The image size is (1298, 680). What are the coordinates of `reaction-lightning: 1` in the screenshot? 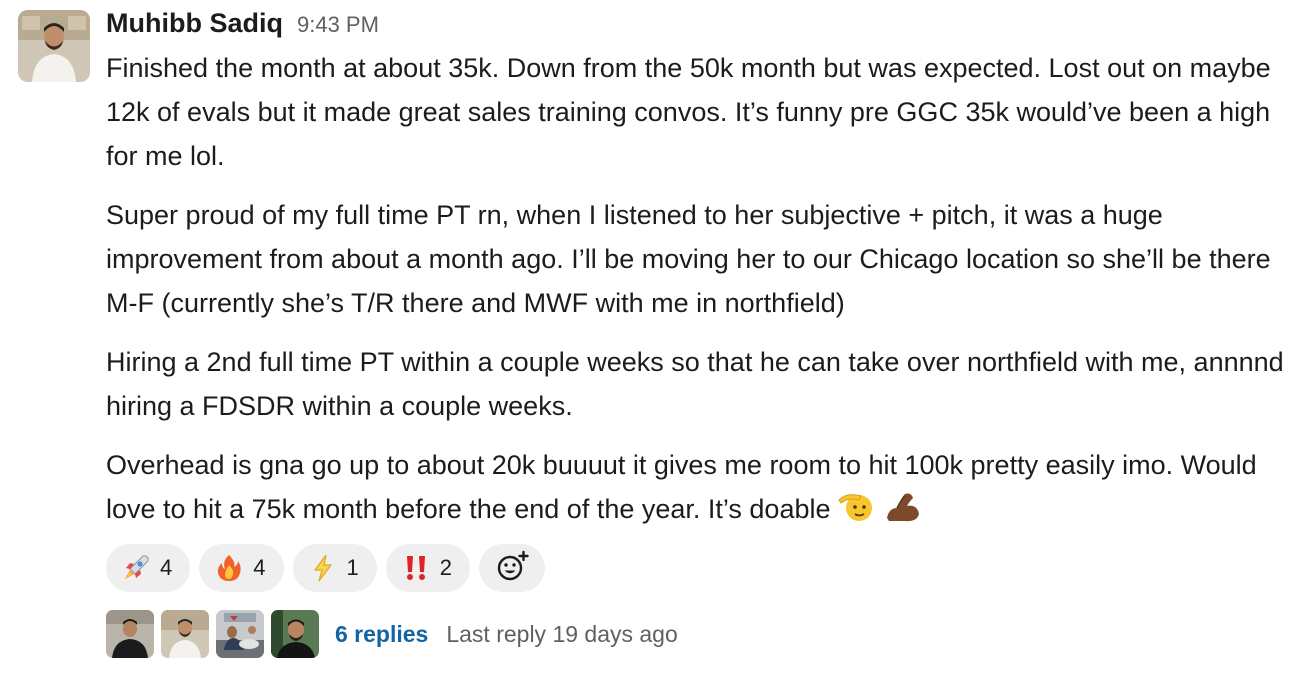 It's located at (334, 568).